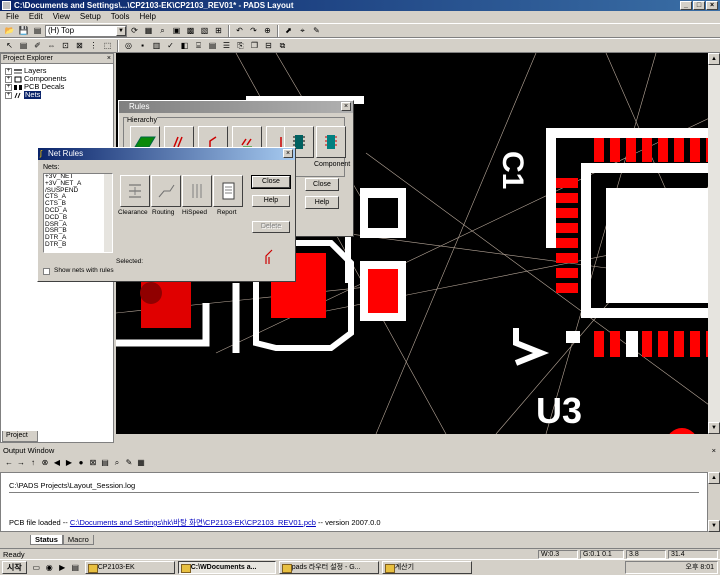  Describe the element at coordinates (20, 436) in the screenshot. I see `tab-project: Project` at that location.